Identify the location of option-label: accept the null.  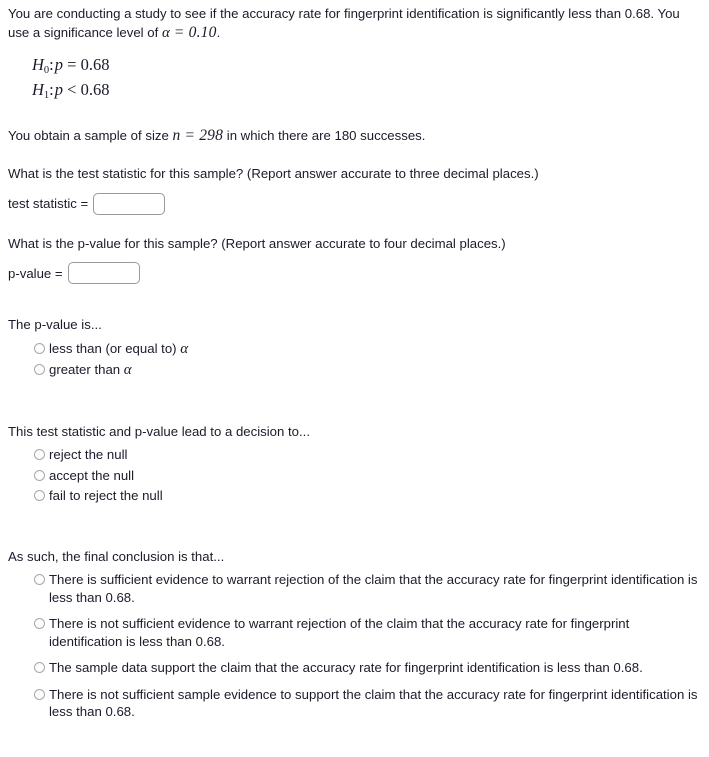
(92, 475).